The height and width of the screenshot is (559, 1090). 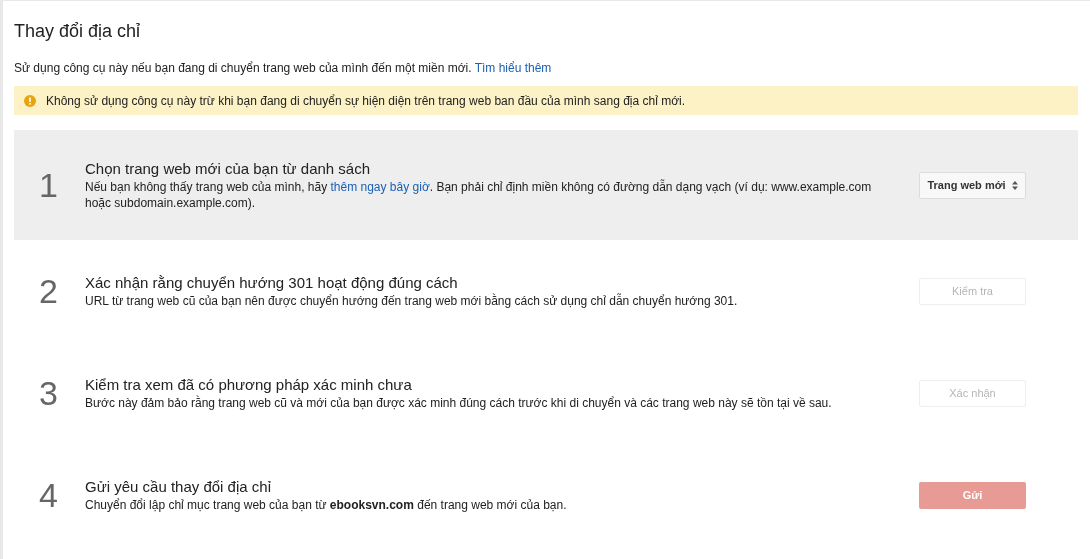 I want to click on step-number: 2, so click(x=49, y=291).